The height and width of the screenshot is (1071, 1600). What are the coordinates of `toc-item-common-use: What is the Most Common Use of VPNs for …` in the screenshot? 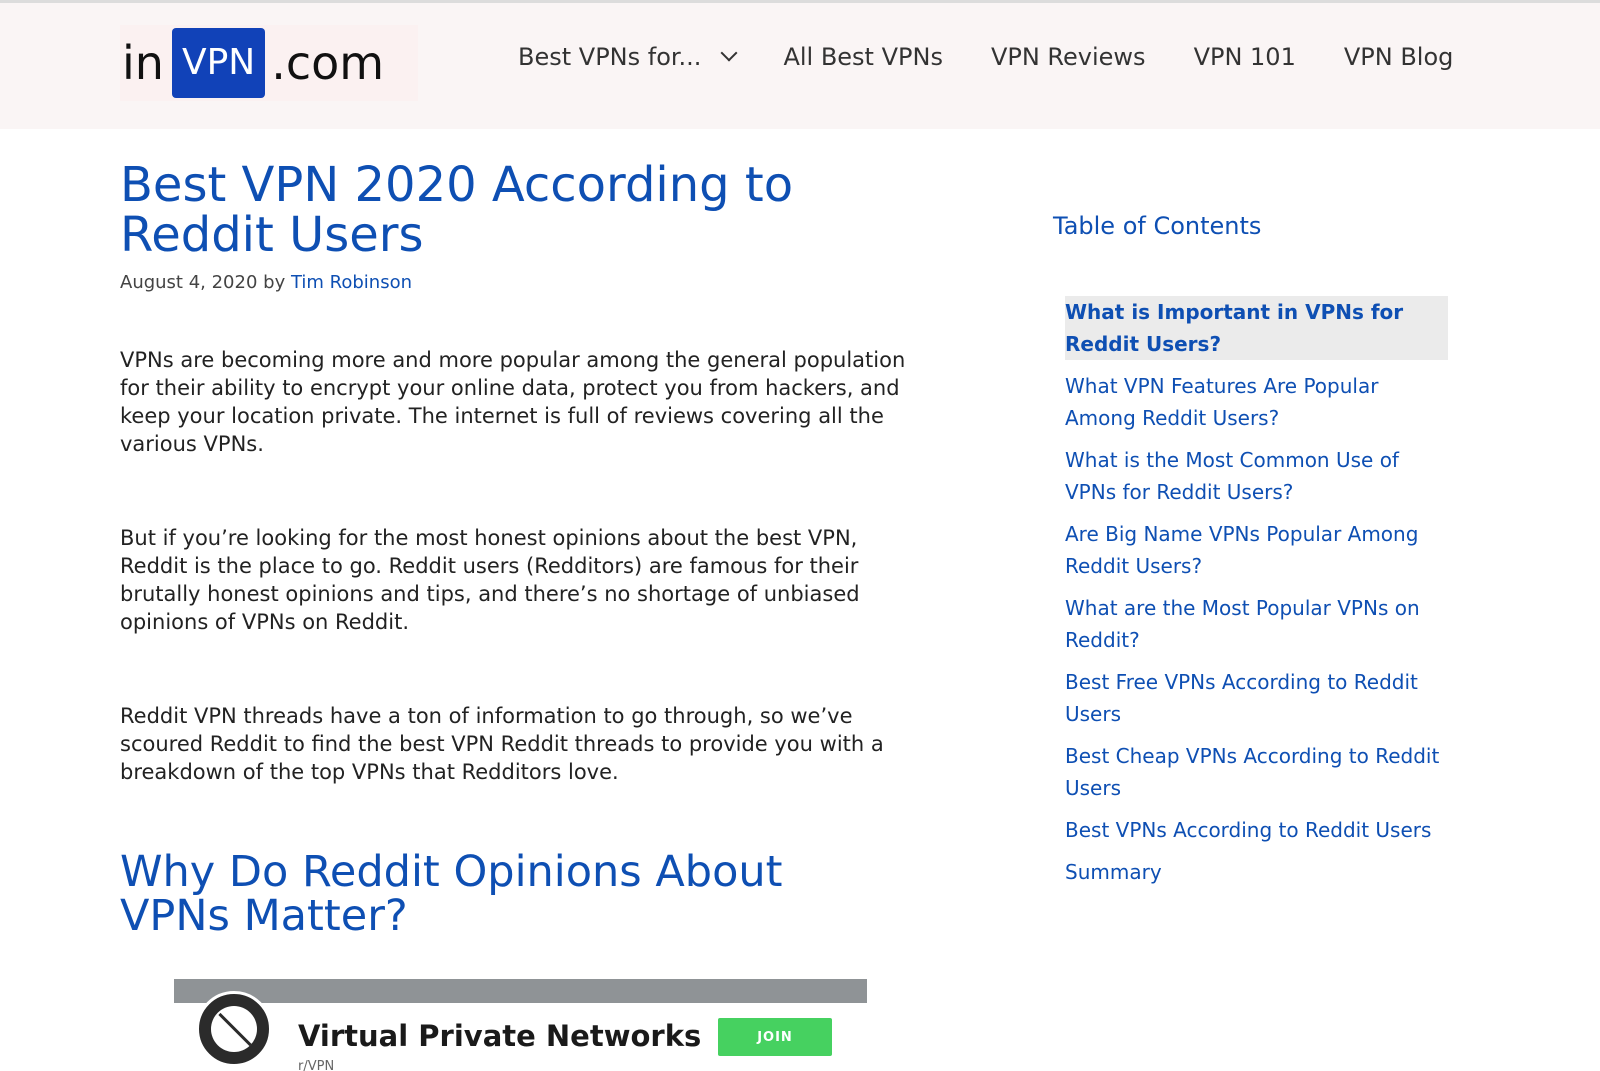 It's located at (1256, 476).